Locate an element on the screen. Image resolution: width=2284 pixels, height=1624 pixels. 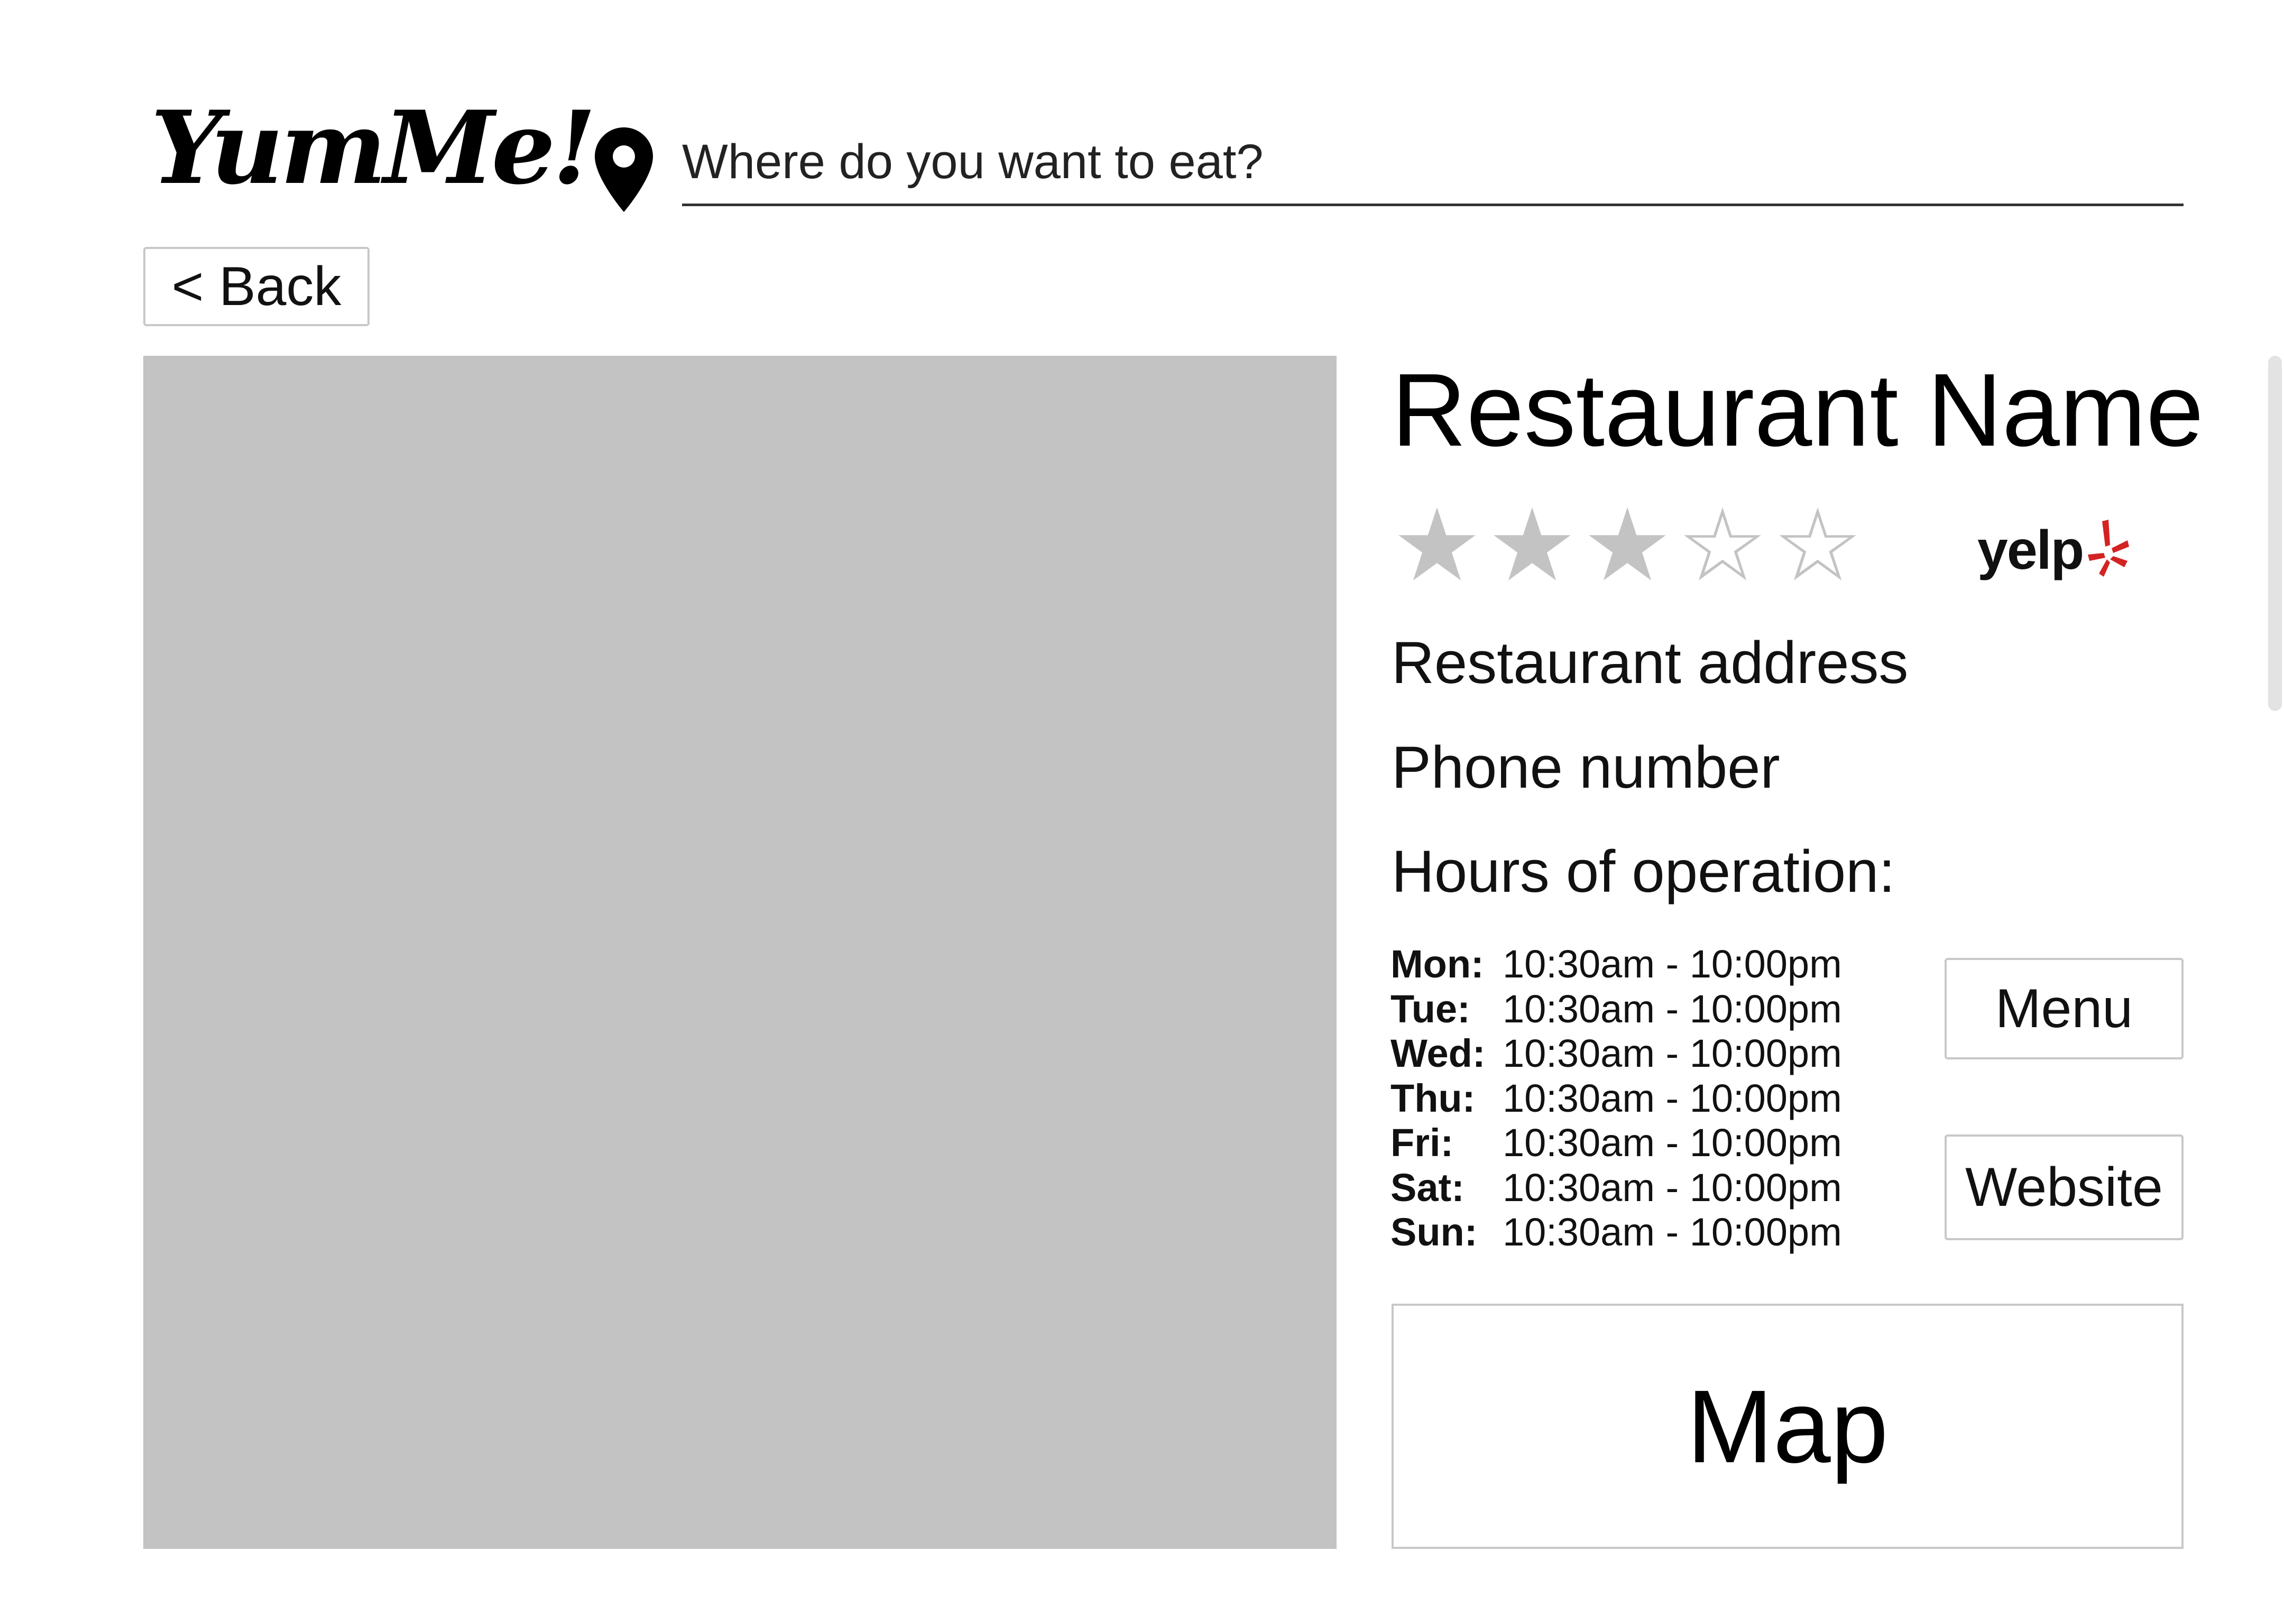
search-input is located at coordinates (1433, 163).